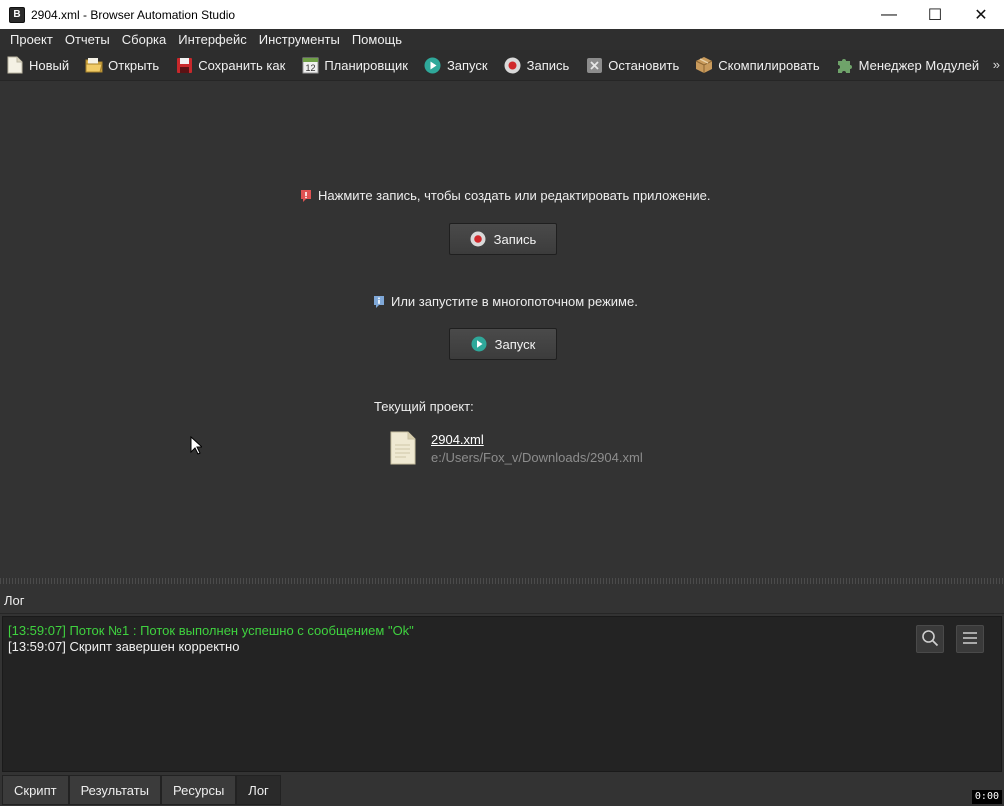 The height and width of the screenshot is (806, 1004). I want to click on run-toolbar-button-label: Запуск, so click(467, 65).